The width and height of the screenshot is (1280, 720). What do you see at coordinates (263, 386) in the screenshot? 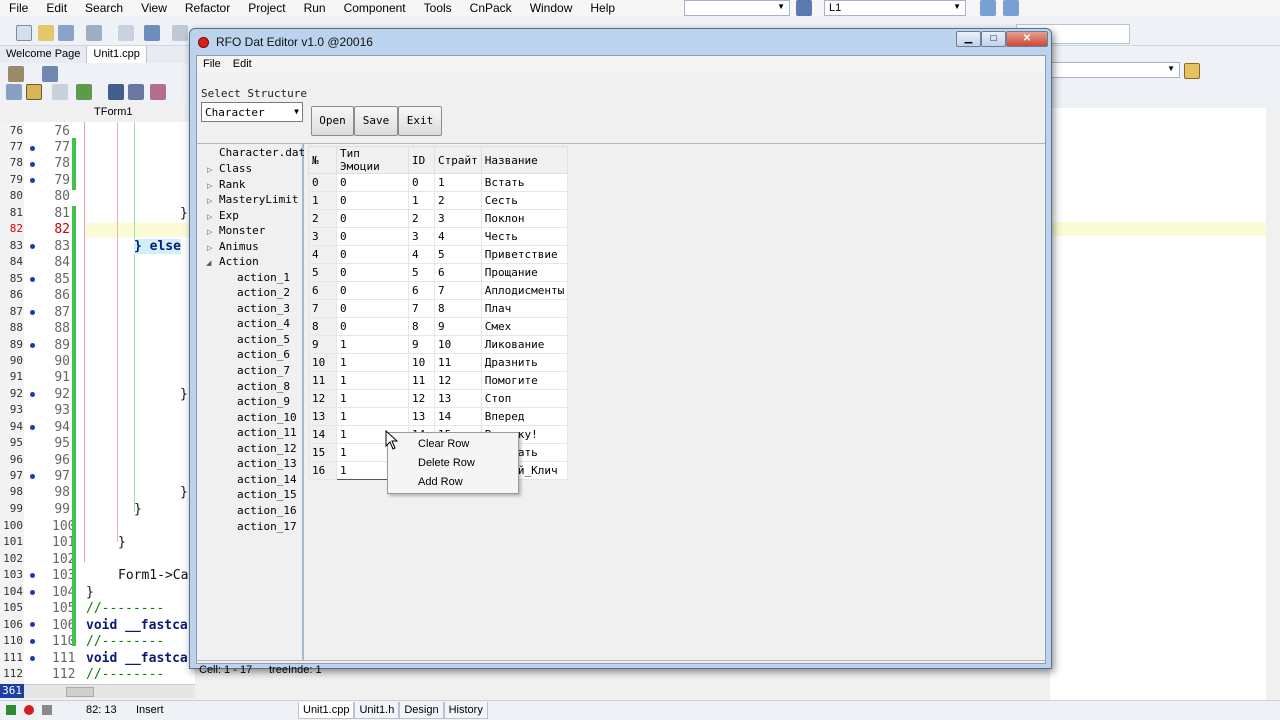
I see `tree-leaf-action: action_8` at bounding box center [263, 386].